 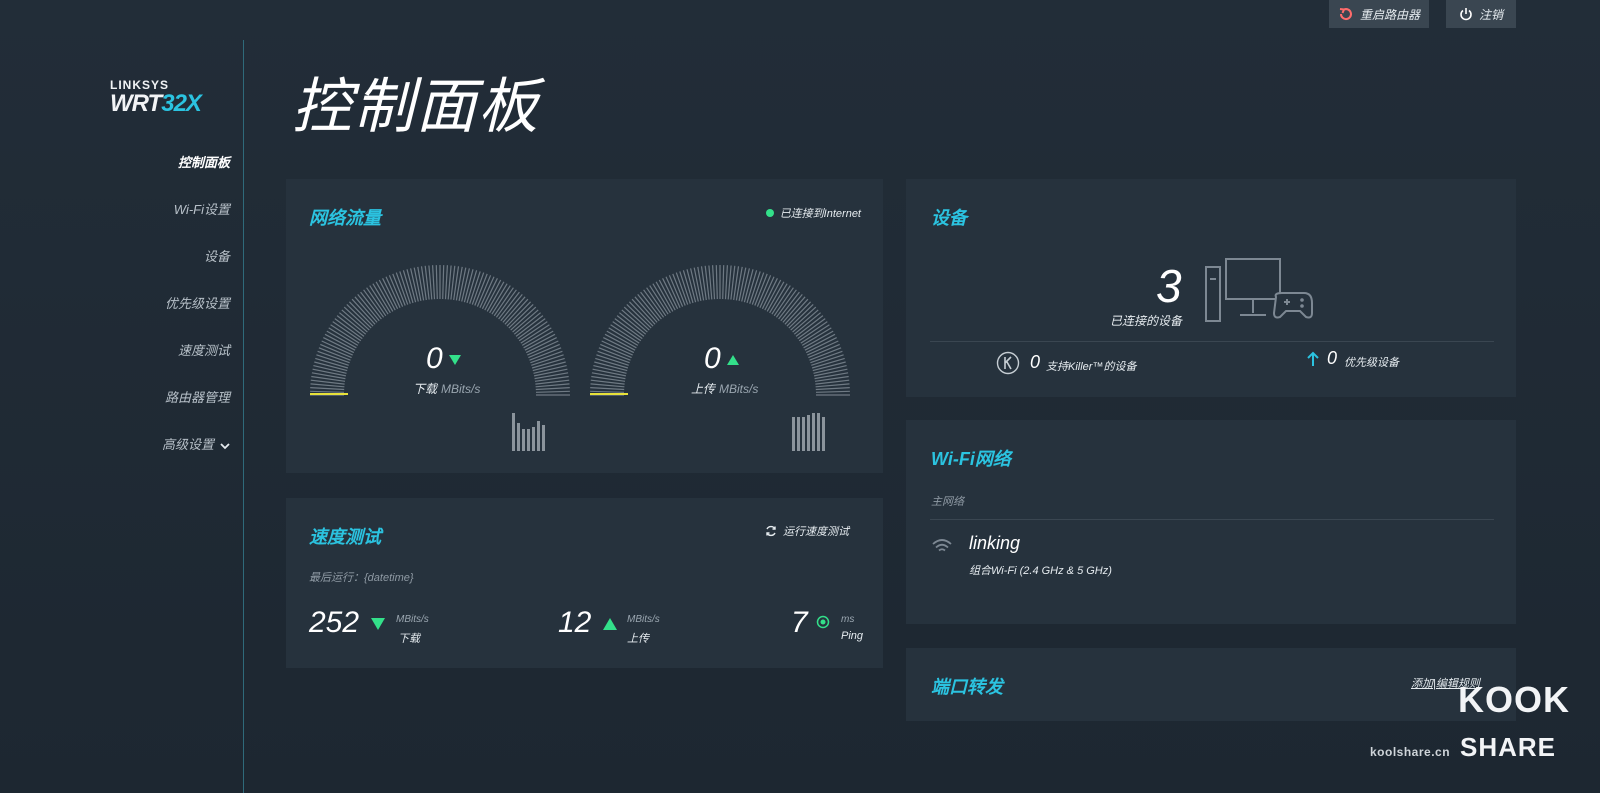 What do you see at coordinates (416, 106) in the screenshot?
I see `page-title: 控制面板` at bounding box center [416, 106].